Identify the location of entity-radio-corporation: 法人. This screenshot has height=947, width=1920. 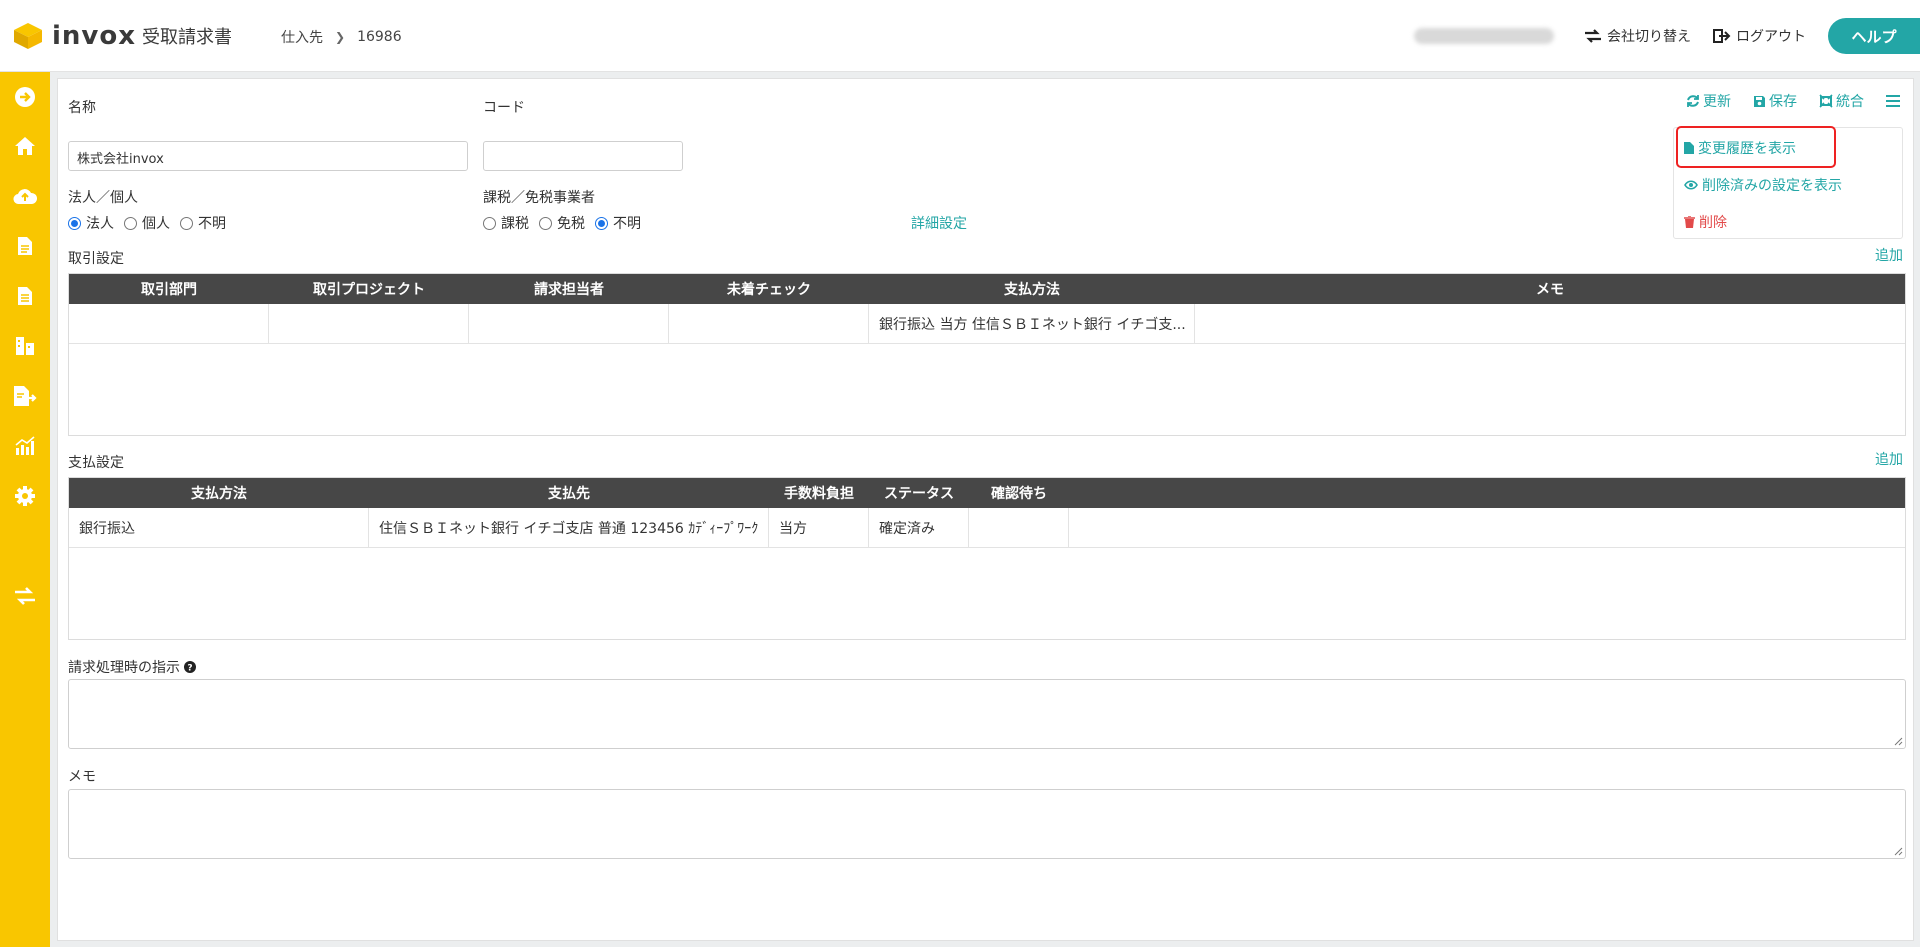
(91, 223).